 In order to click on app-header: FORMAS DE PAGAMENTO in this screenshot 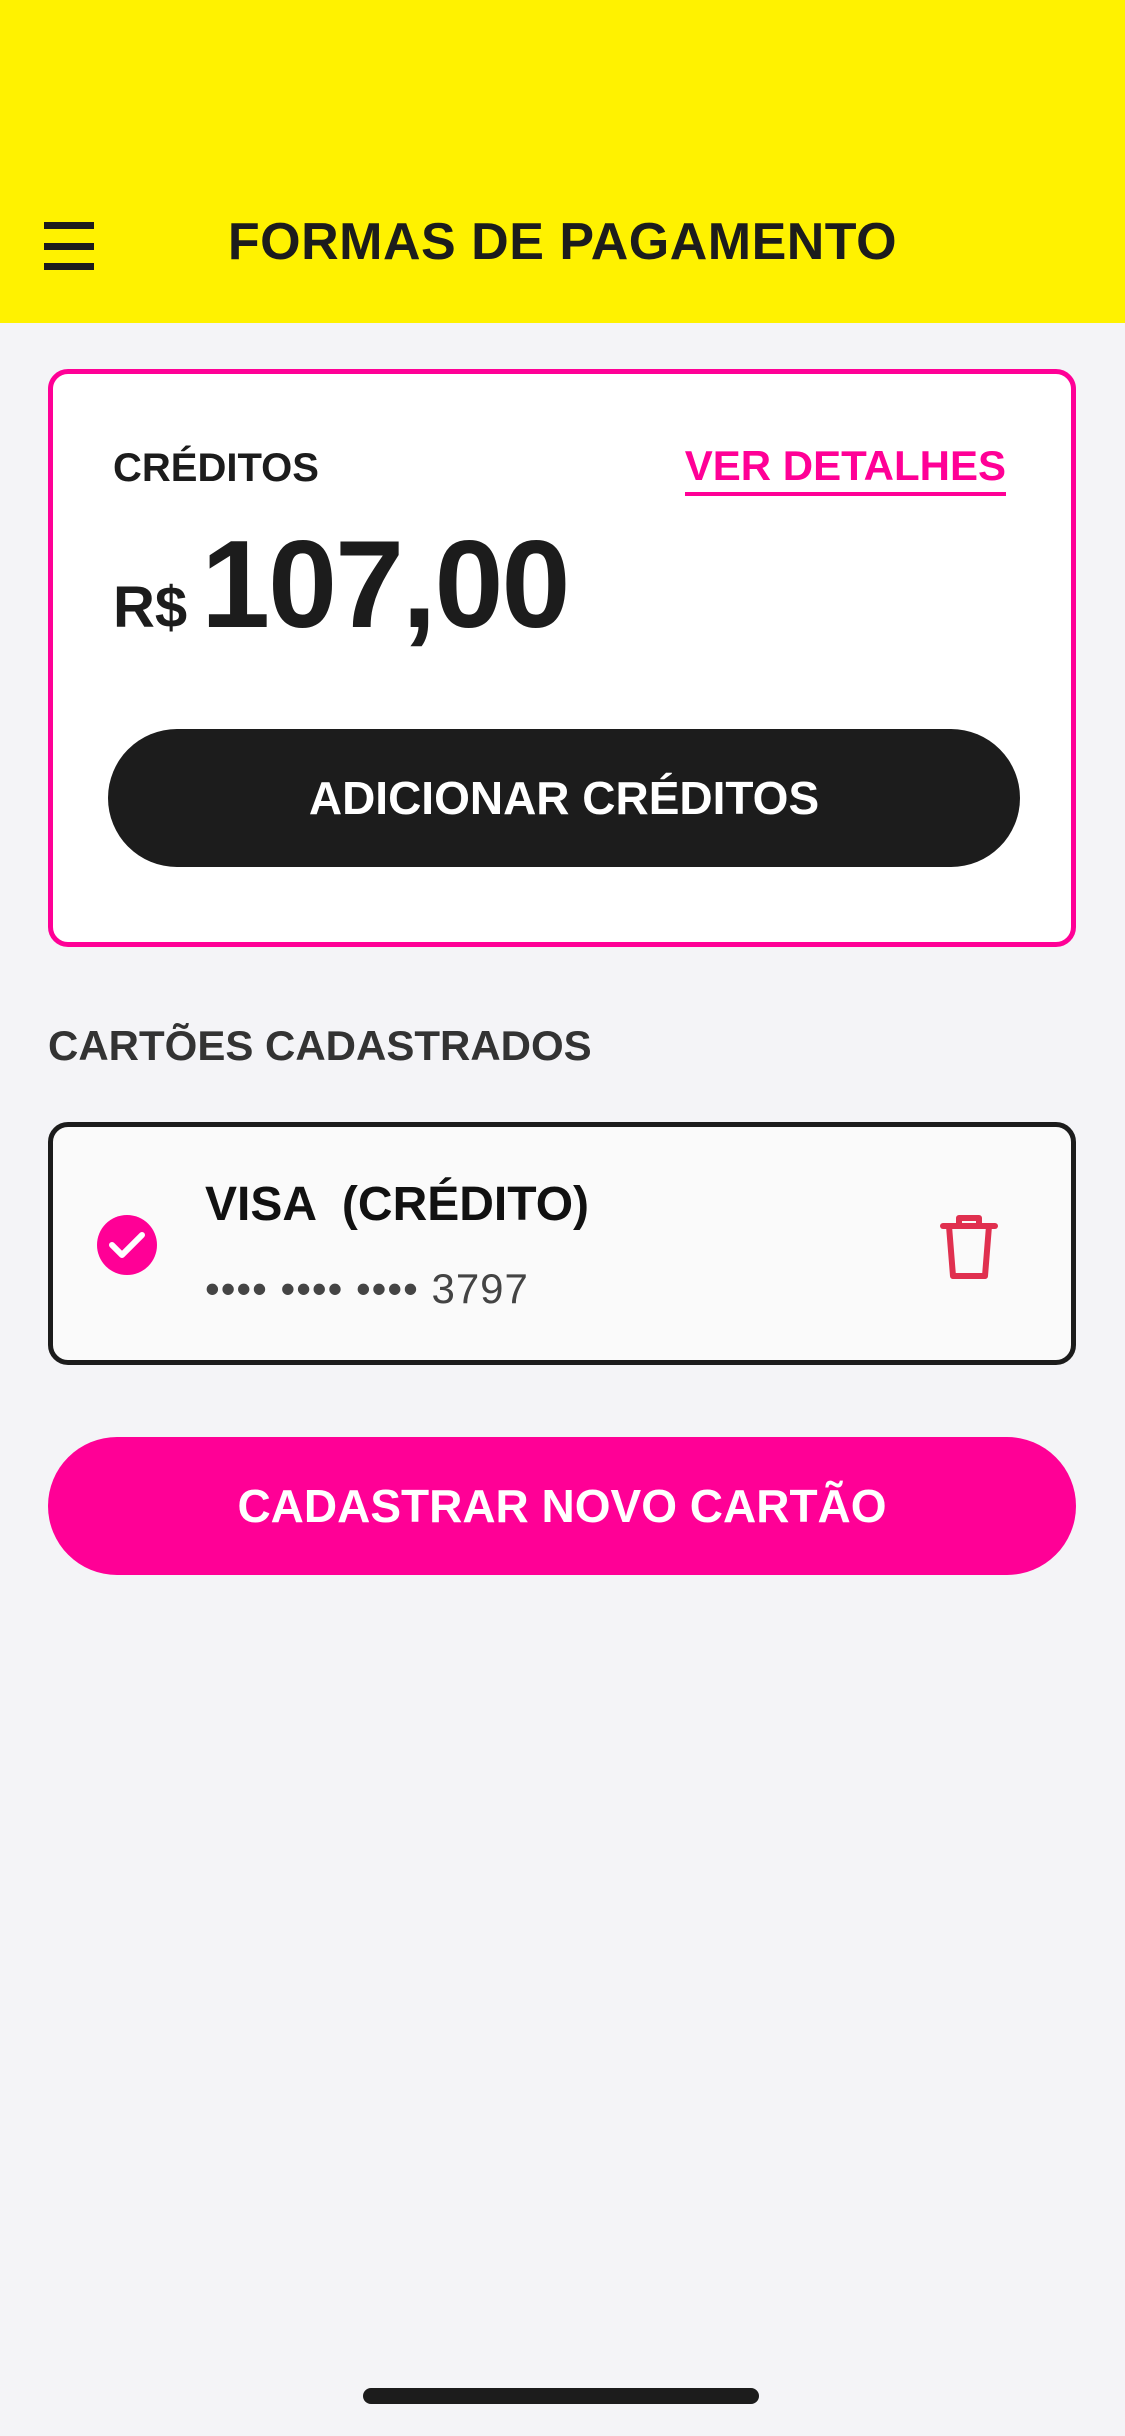, I will do `click(562, 161)`.